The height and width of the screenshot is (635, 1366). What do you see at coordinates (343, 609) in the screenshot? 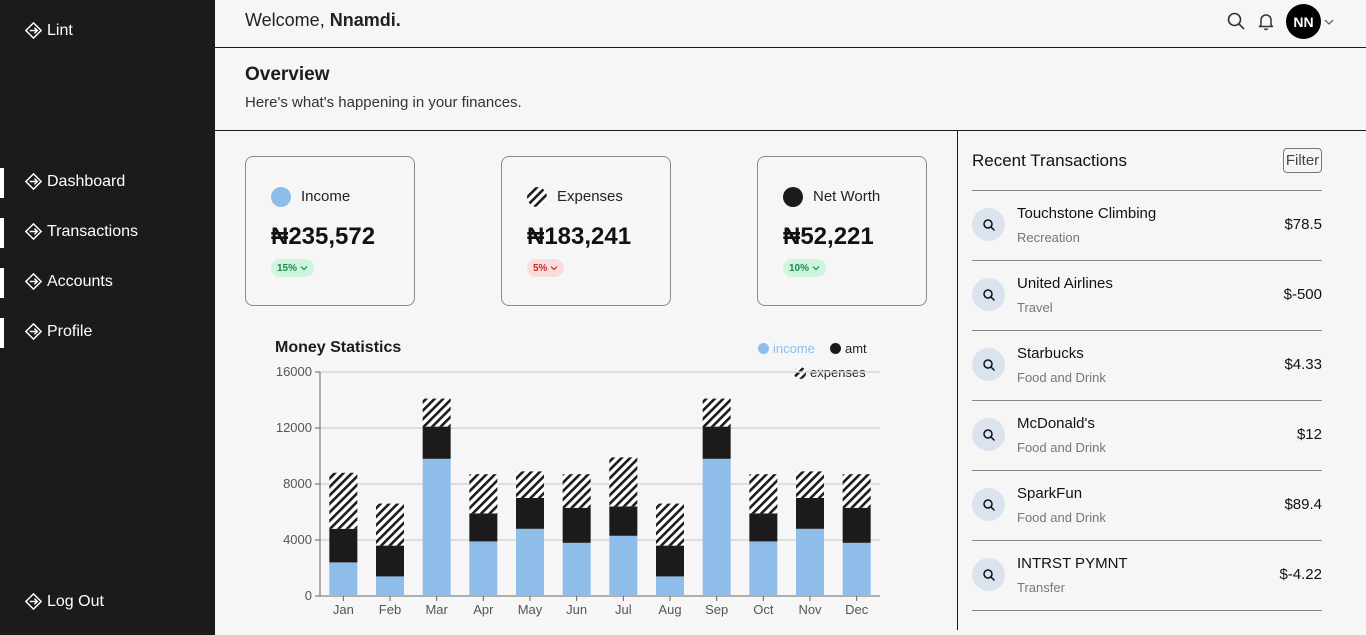
I see `x-tick-label: Jan` at bounding box center [343, 609].